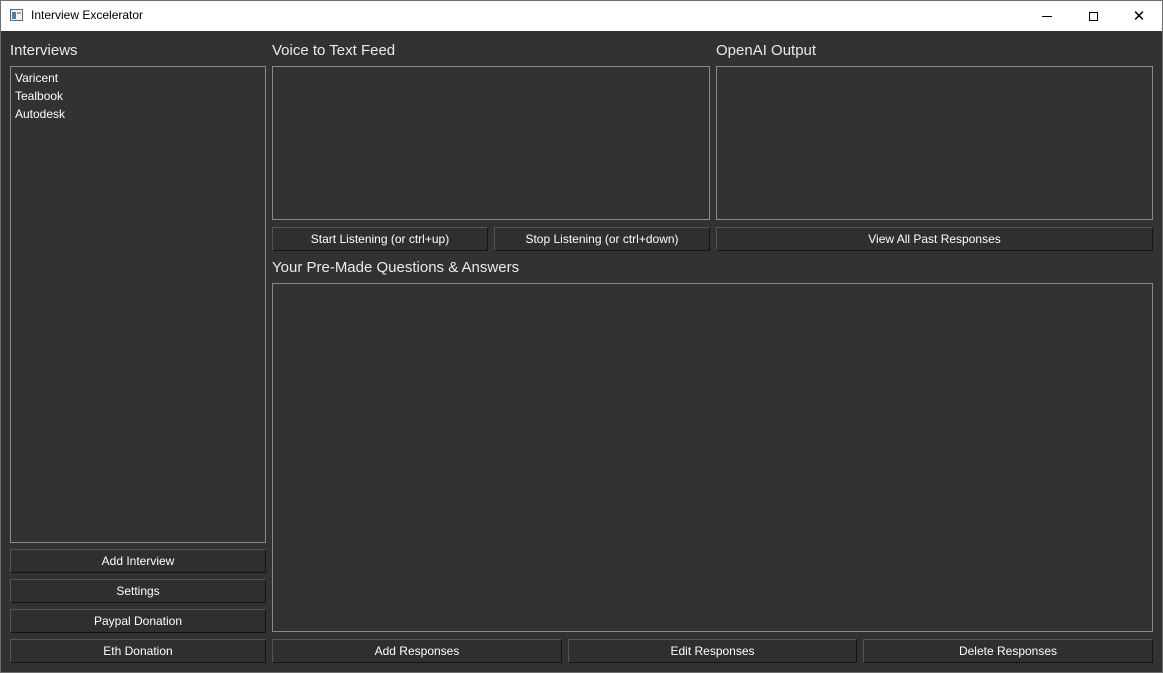 This screenshot has height=673, width=1163. What do you see at coordinates (417, 651) in the screenshot?
I see `add-responses-button: Add Responses` at bounding box center [417, 651].